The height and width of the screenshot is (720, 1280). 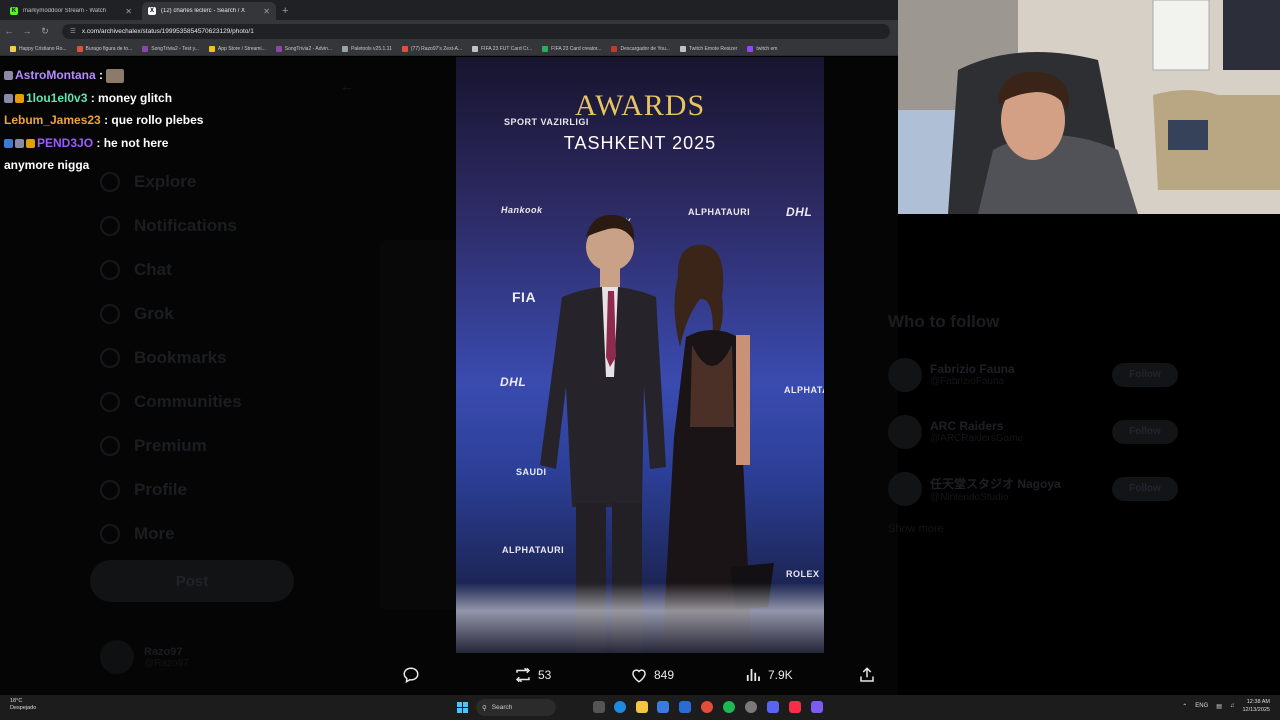 I want to click on follow-suggestion: Fabrizio Fauna @FabrizioFauna Follow, so click(x=1033, y=374).